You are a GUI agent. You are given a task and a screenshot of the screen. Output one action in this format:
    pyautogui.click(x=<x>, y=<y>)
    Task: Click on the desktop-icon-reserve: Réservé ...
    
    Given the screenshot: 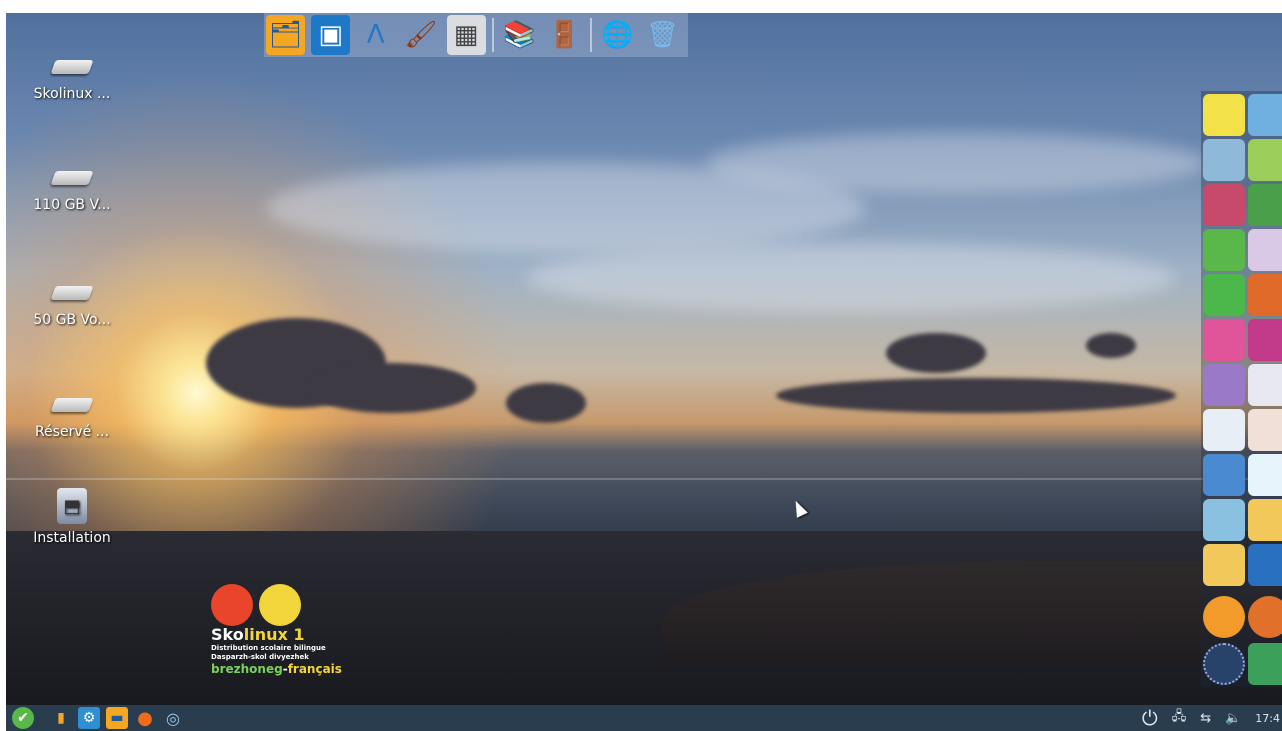 What is the action you would take?
    pyautogui.click(x=72, y=419)
    